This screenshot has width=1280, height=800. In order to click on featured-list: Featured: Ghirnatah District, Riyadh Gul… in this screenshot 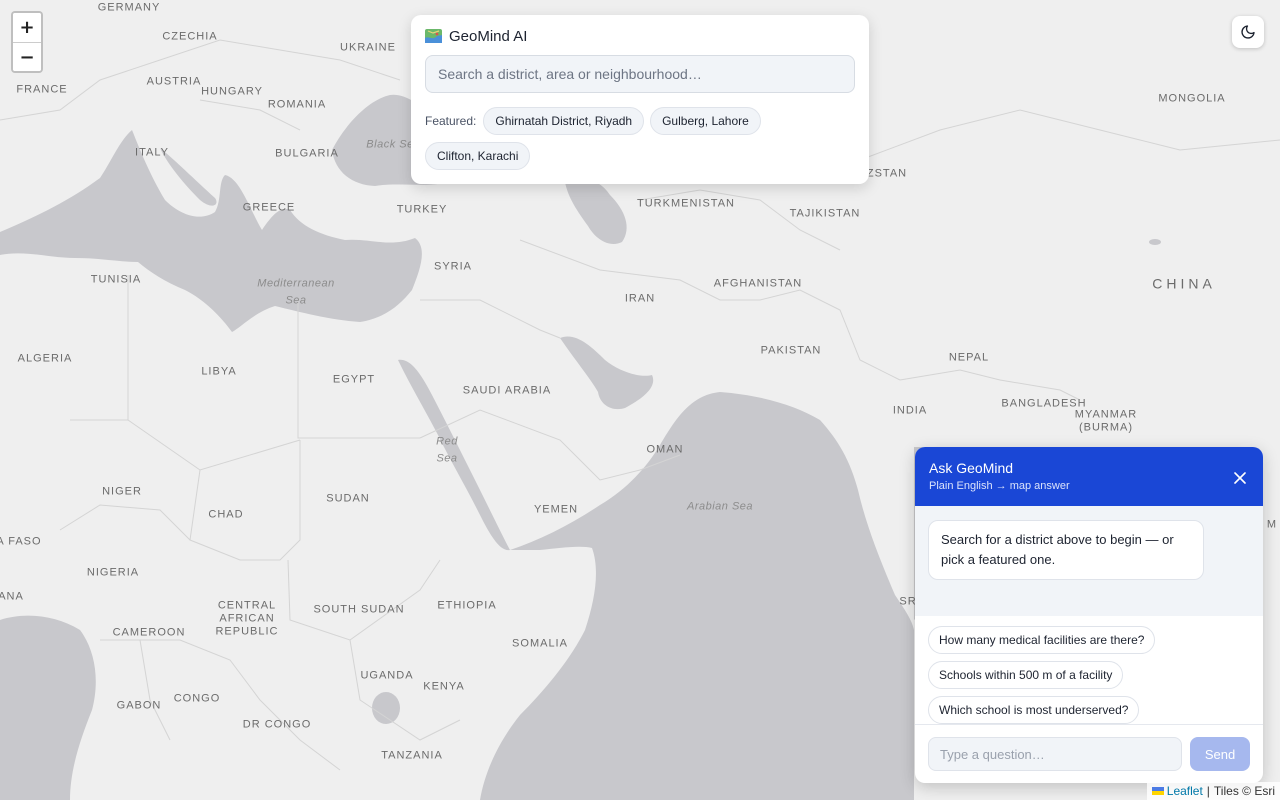, I will do `click(640, 138)`.